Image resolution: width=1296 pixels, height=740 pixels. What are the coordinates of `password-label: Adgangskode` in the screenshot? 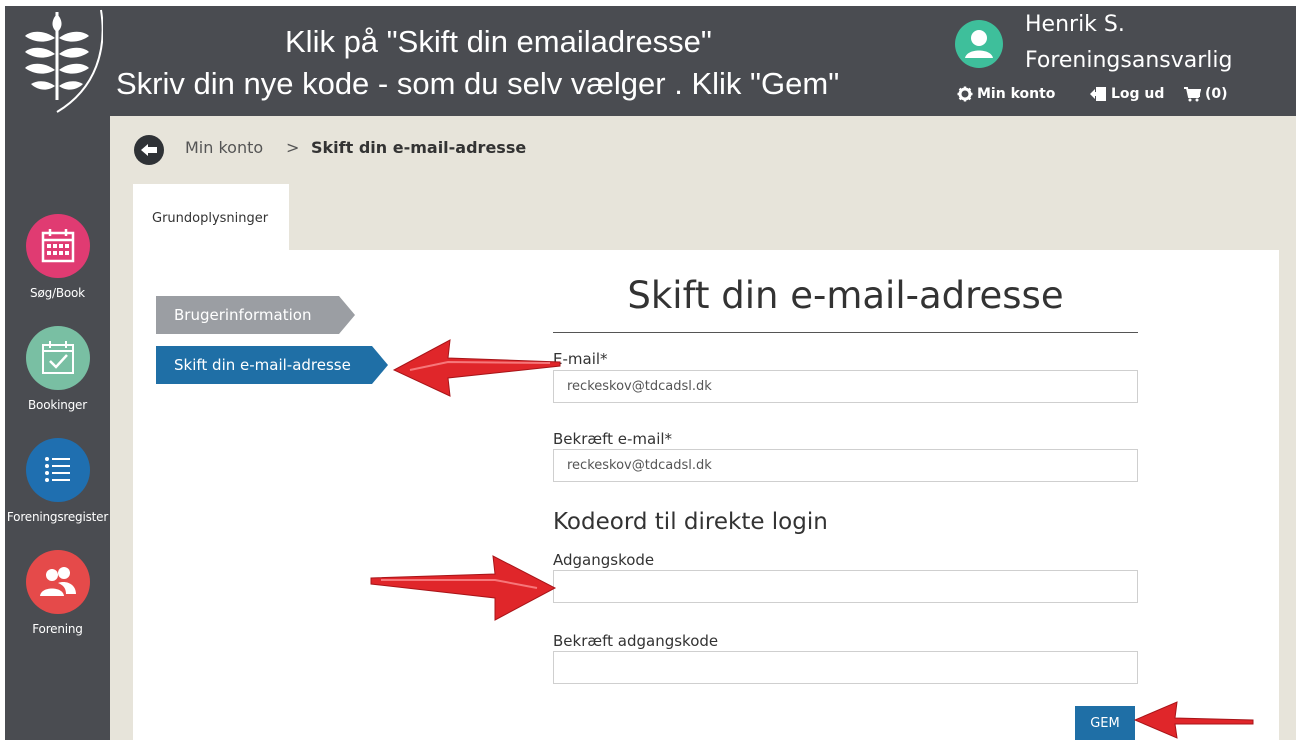 It's located at (604, 560).